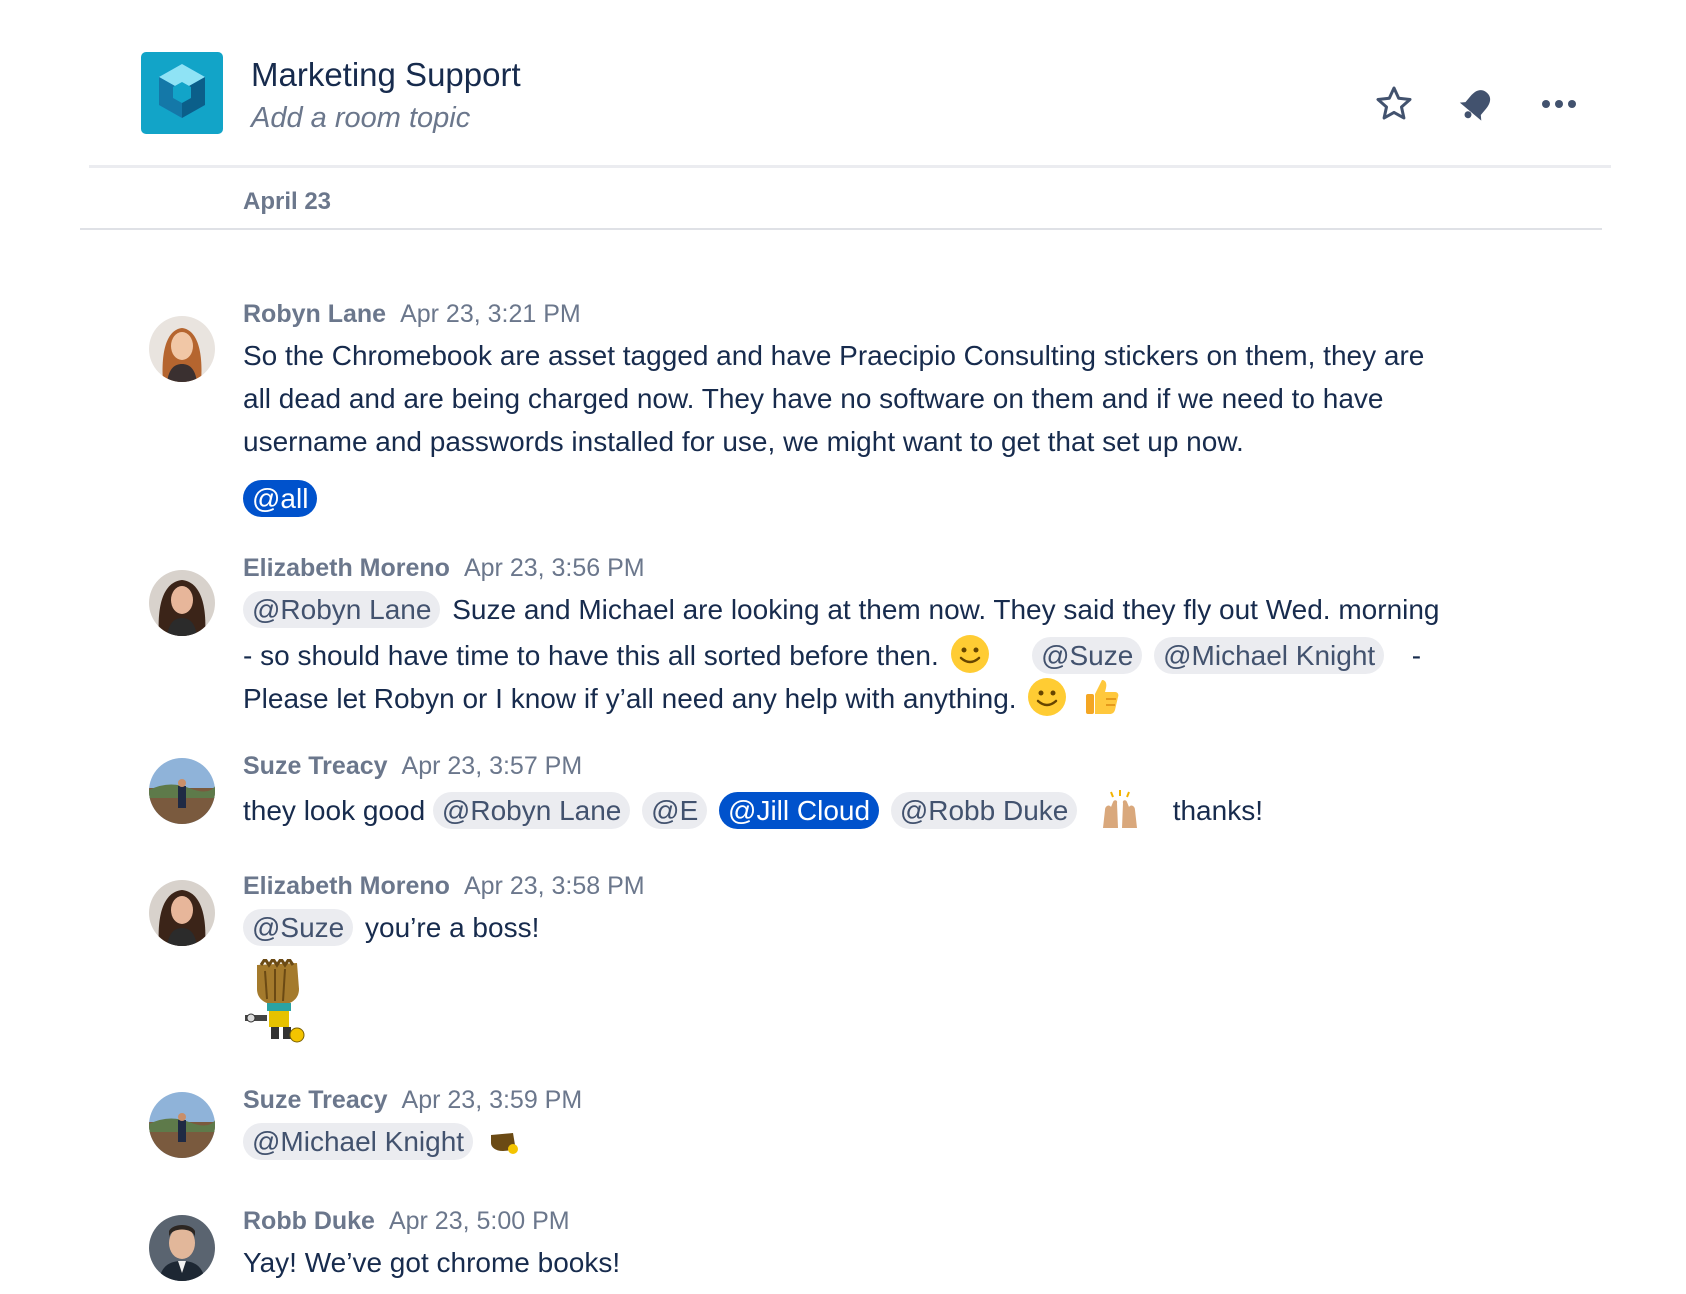  I want to click on message-text: you’re a boss!, so click(452, 927).